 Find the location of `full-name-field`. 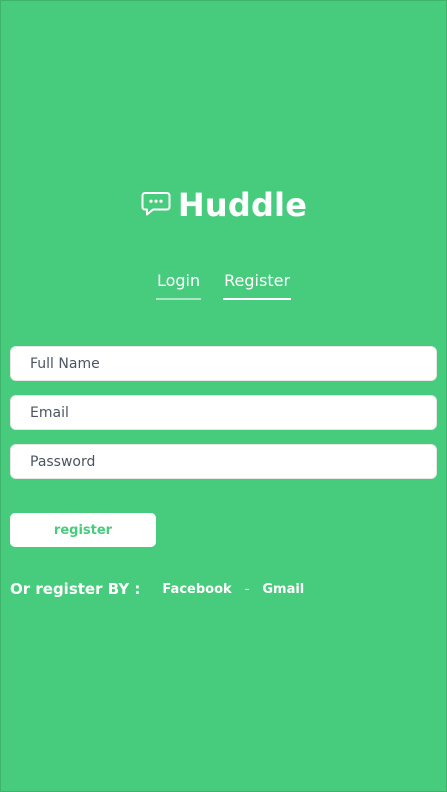

full-name-field is located at coordinates (223, 363).